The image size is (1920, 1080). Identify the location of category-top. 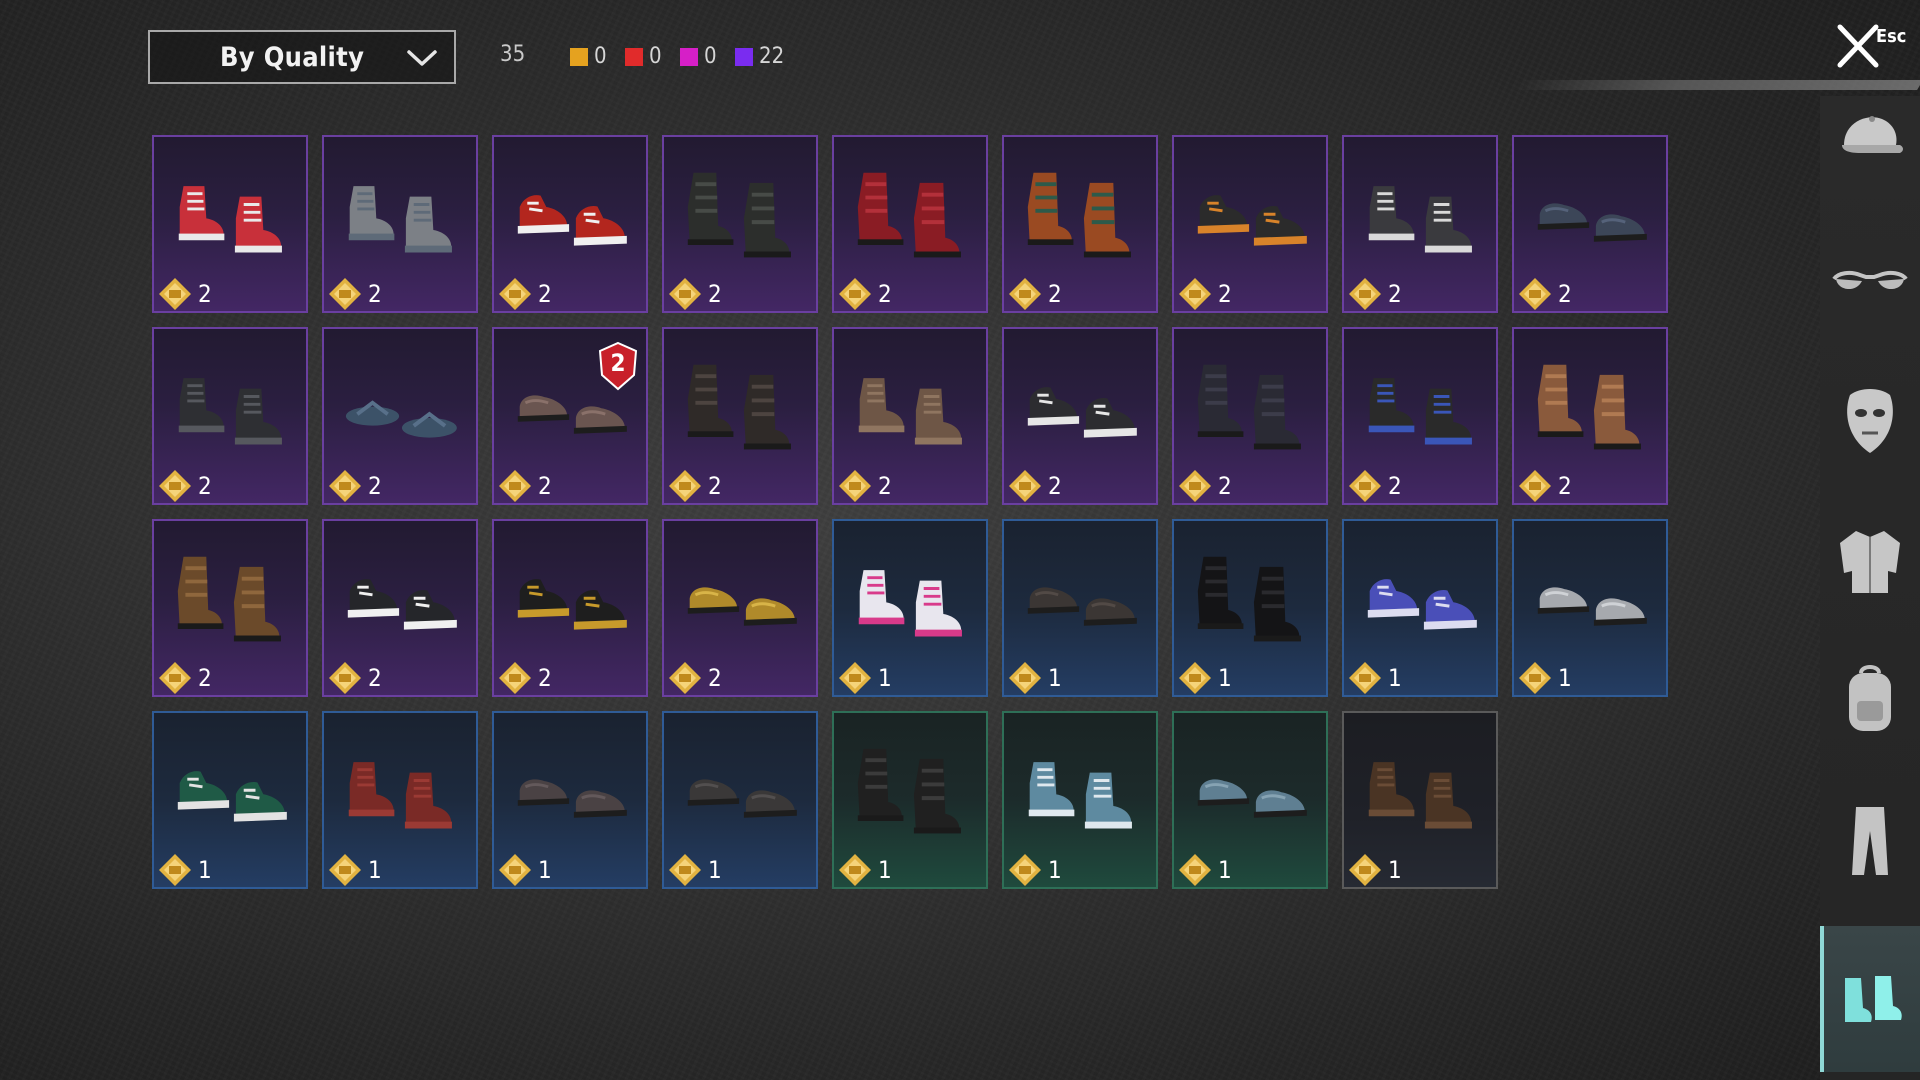
(1870, 561).